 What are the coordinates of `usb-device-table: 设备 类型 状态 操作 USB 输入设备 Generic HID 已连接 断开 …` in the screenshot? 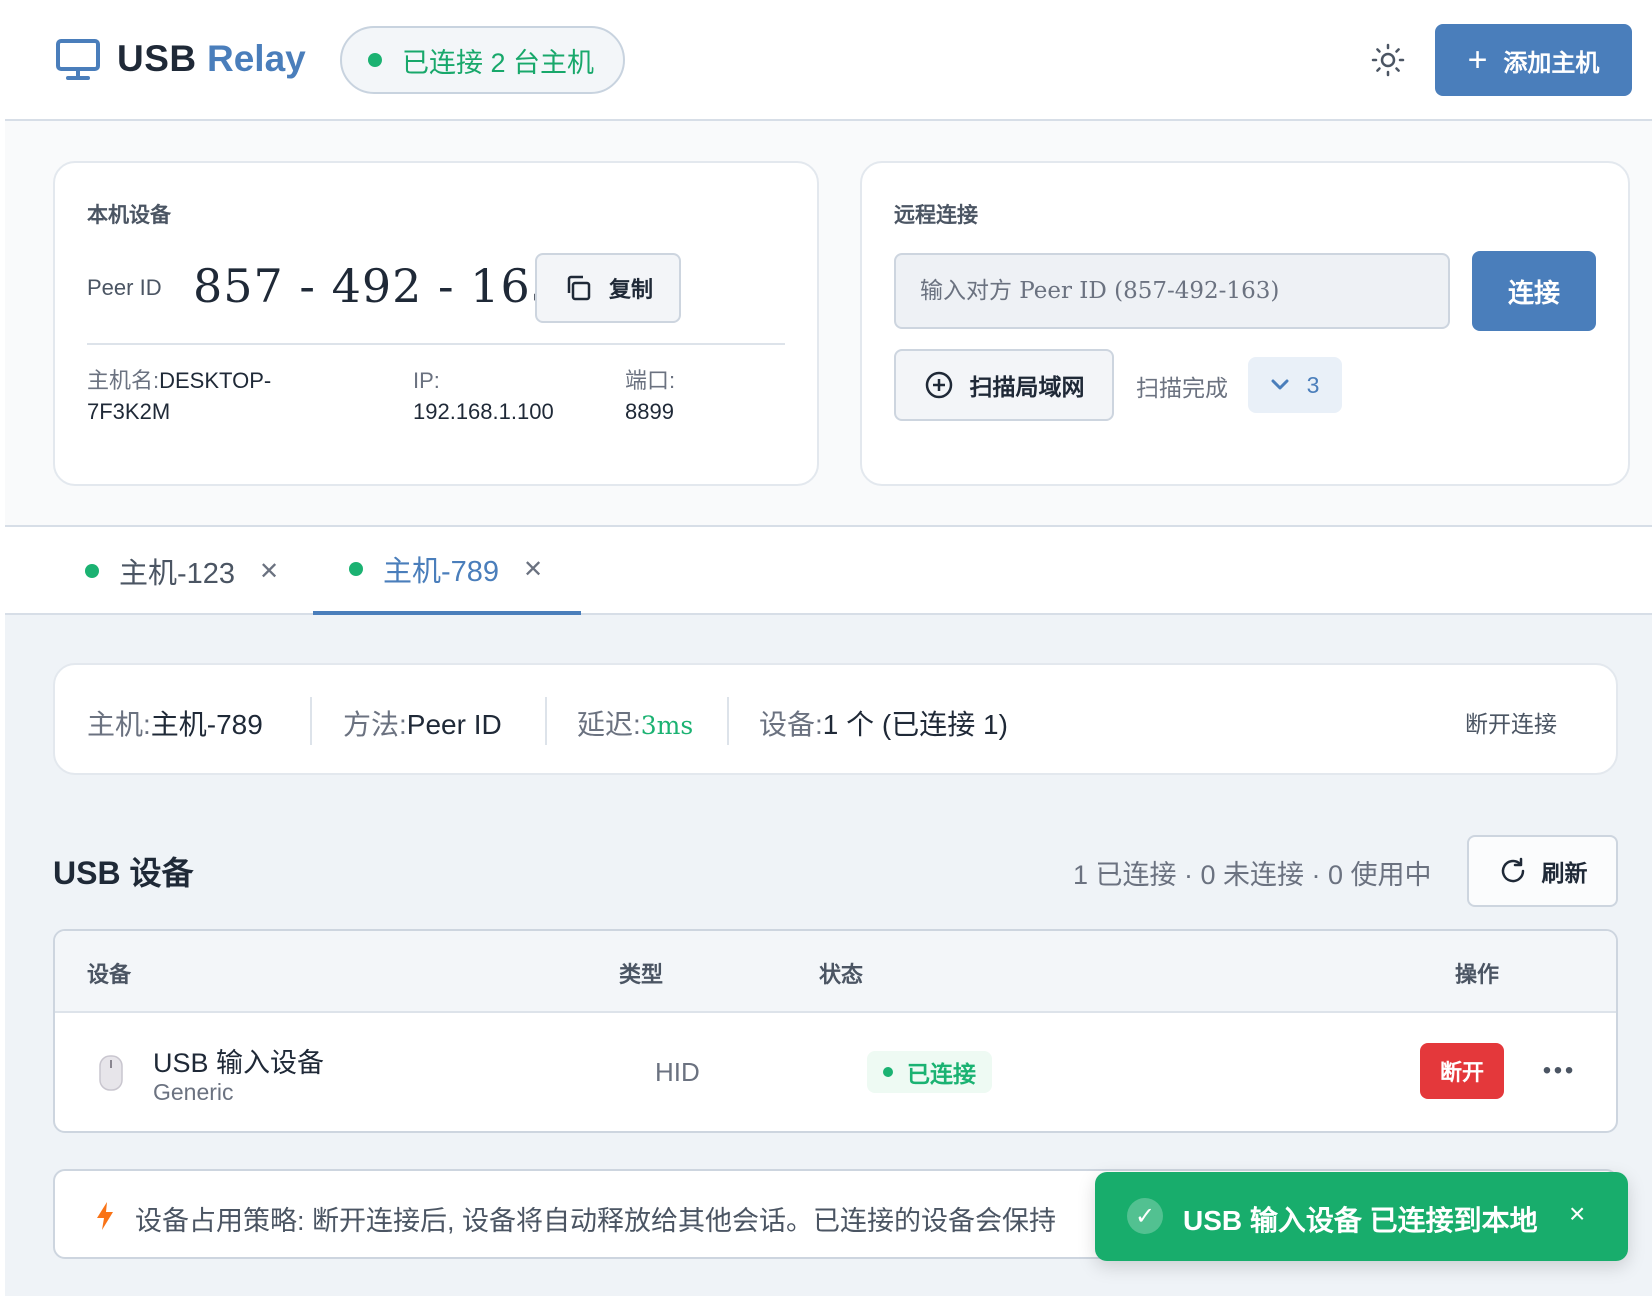 It's located at (835, 1031).